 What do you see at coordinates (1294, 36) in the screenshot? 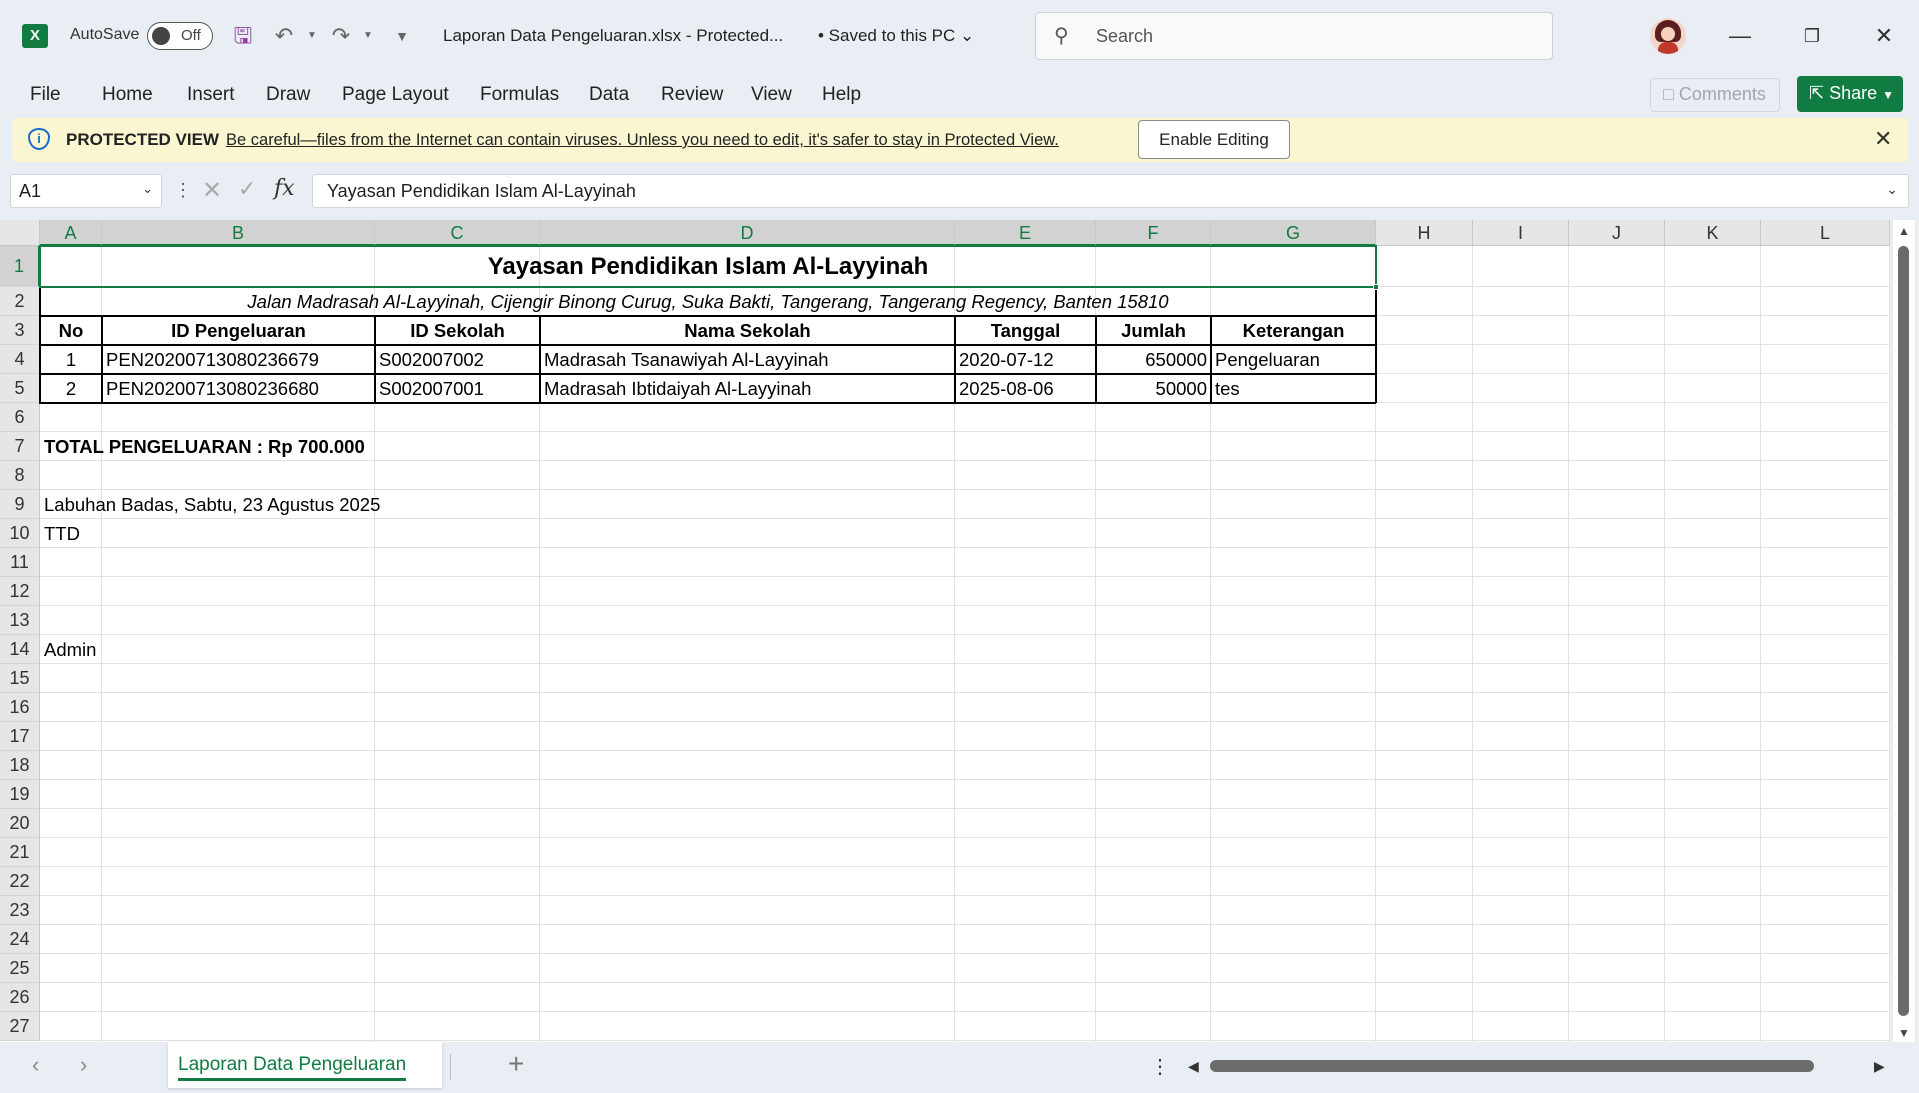
I see `search-box: ⚲ Search` at bounding box center [1294, 36].